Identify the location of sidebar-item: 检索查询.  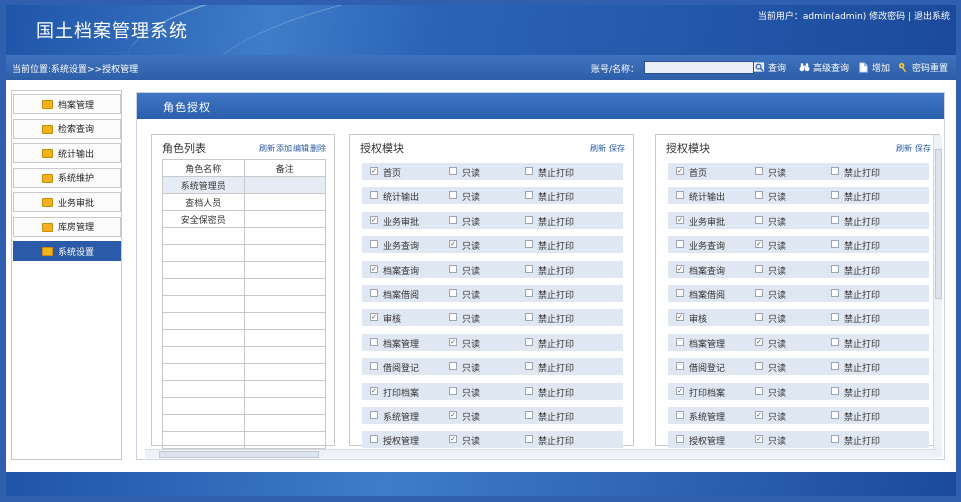
(67, 128).